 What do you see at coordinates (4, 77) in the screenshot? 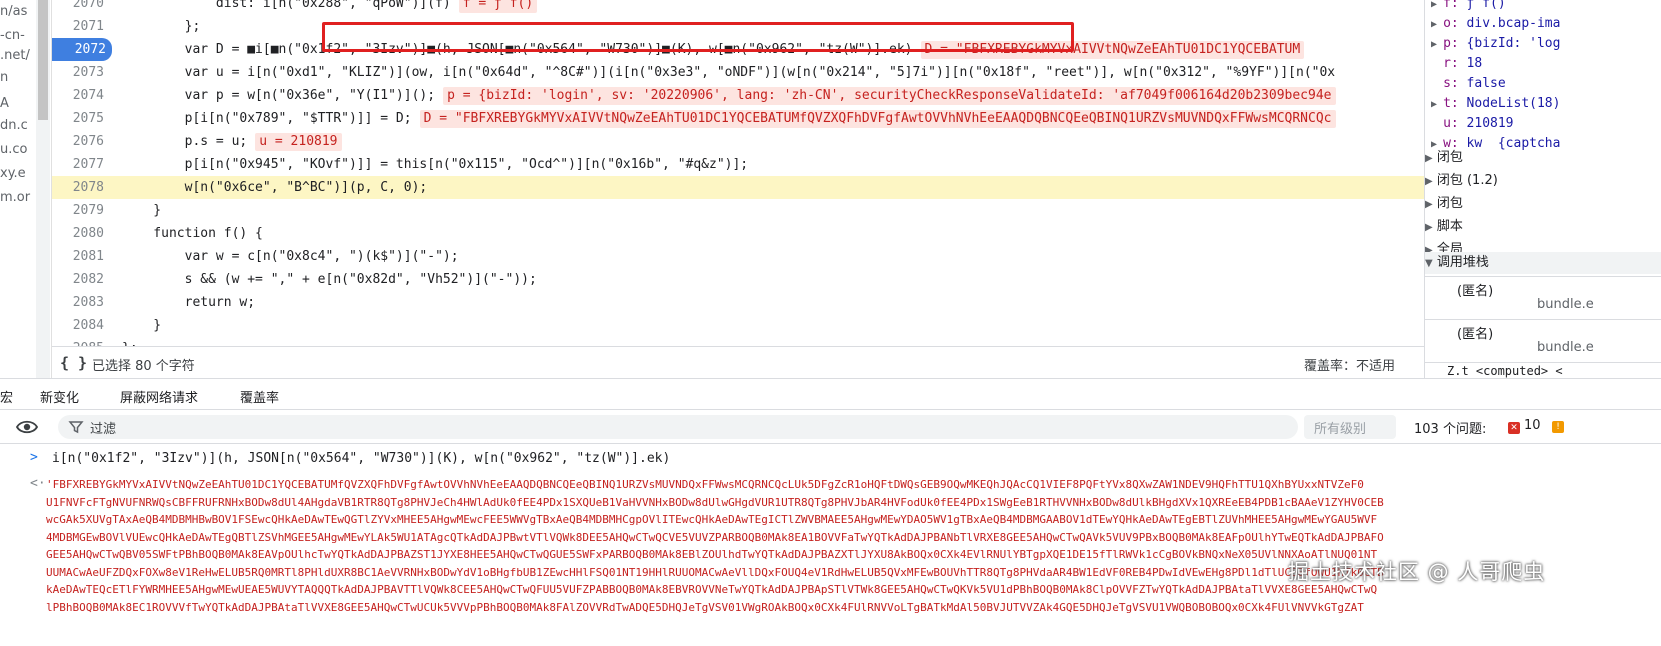
I see `sidebar-item: n` at bounding box center [4, 77].